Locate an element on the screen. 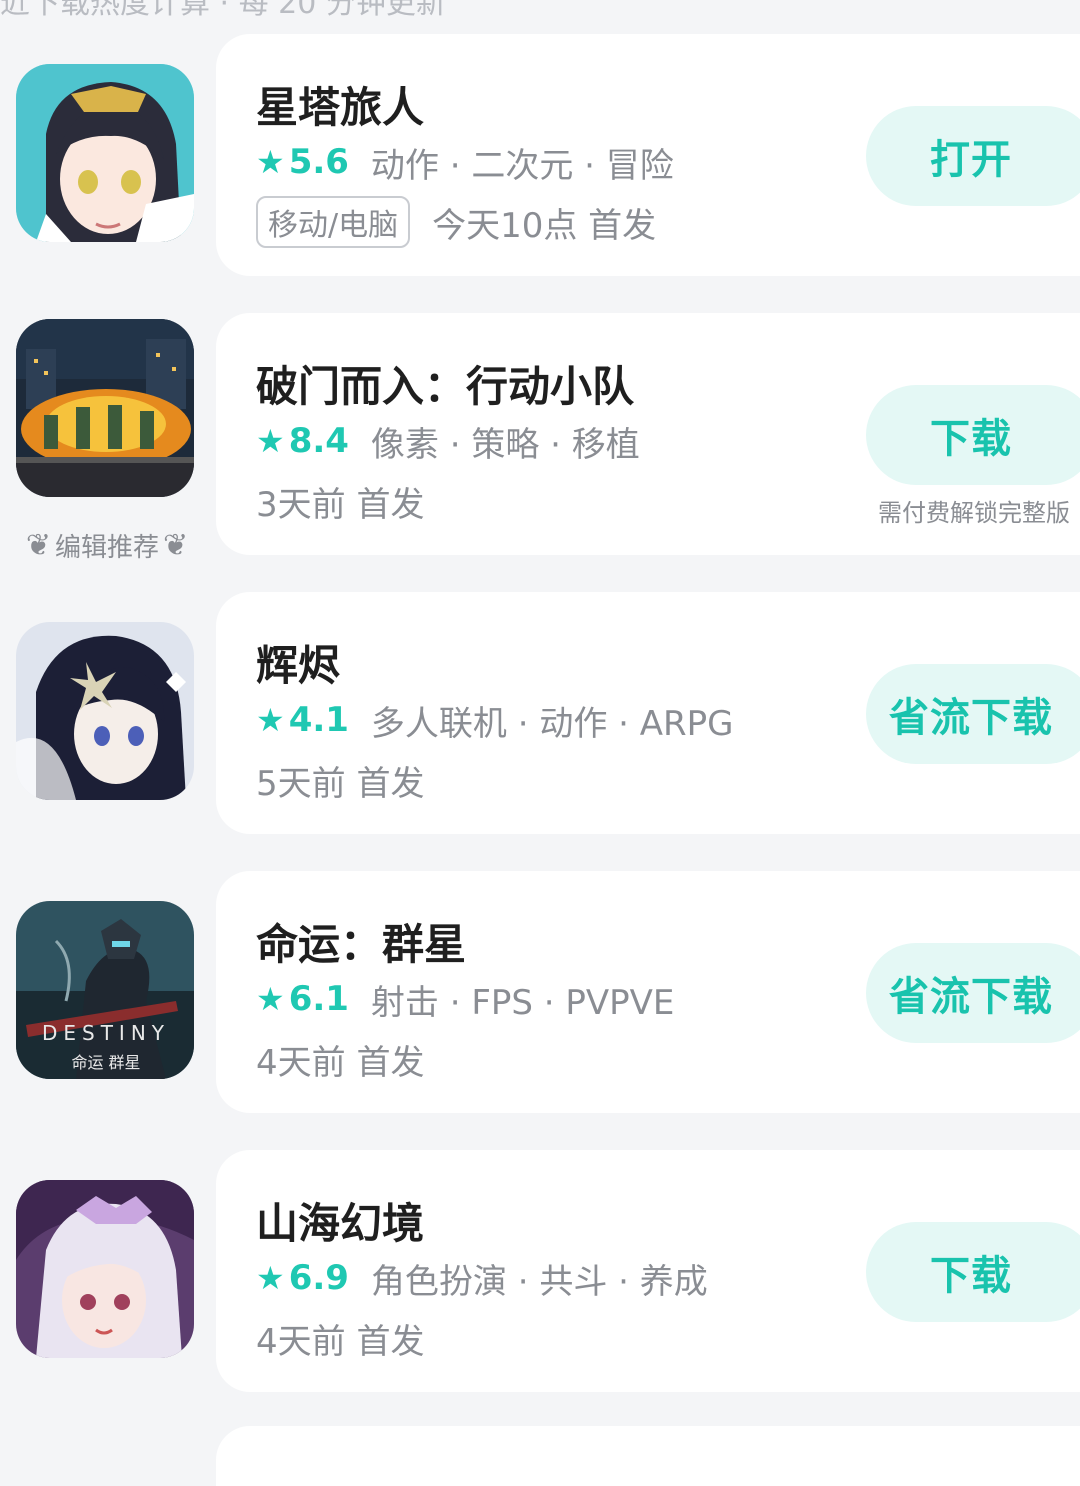  game-score: 6.9 is located at coordinates (318, 1278).